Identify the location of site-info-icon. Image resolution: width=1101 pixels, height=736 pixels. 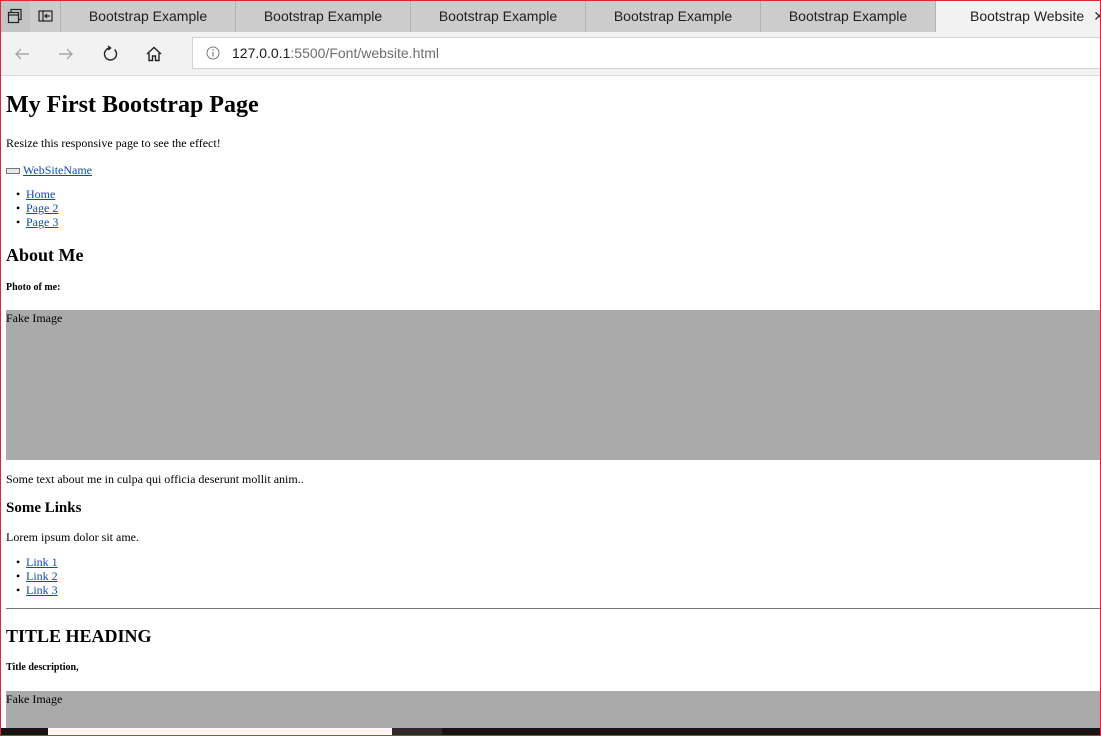
(213, 53).